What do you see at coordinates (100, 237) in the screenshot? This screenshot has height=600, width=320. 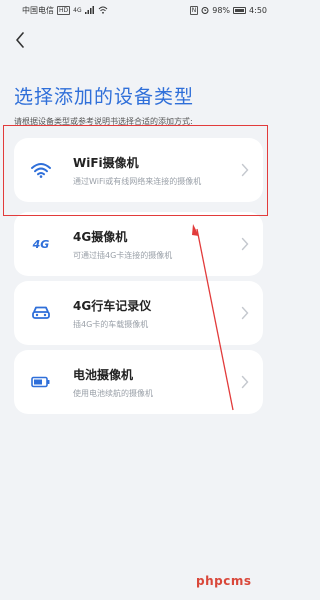 I see `device-title: 4G摄像机` at bounding box center [100, 237].